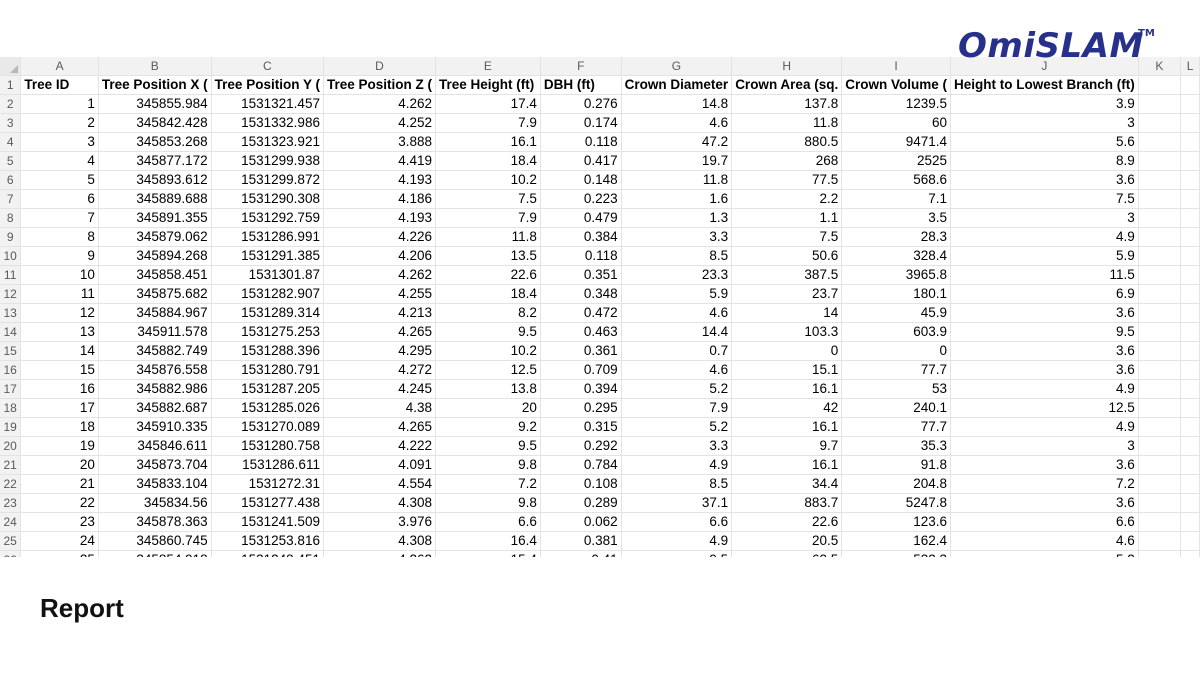 This screenshot has height=675, width=1200. I want to click on data-cell: 9.5, so click(677, 553).